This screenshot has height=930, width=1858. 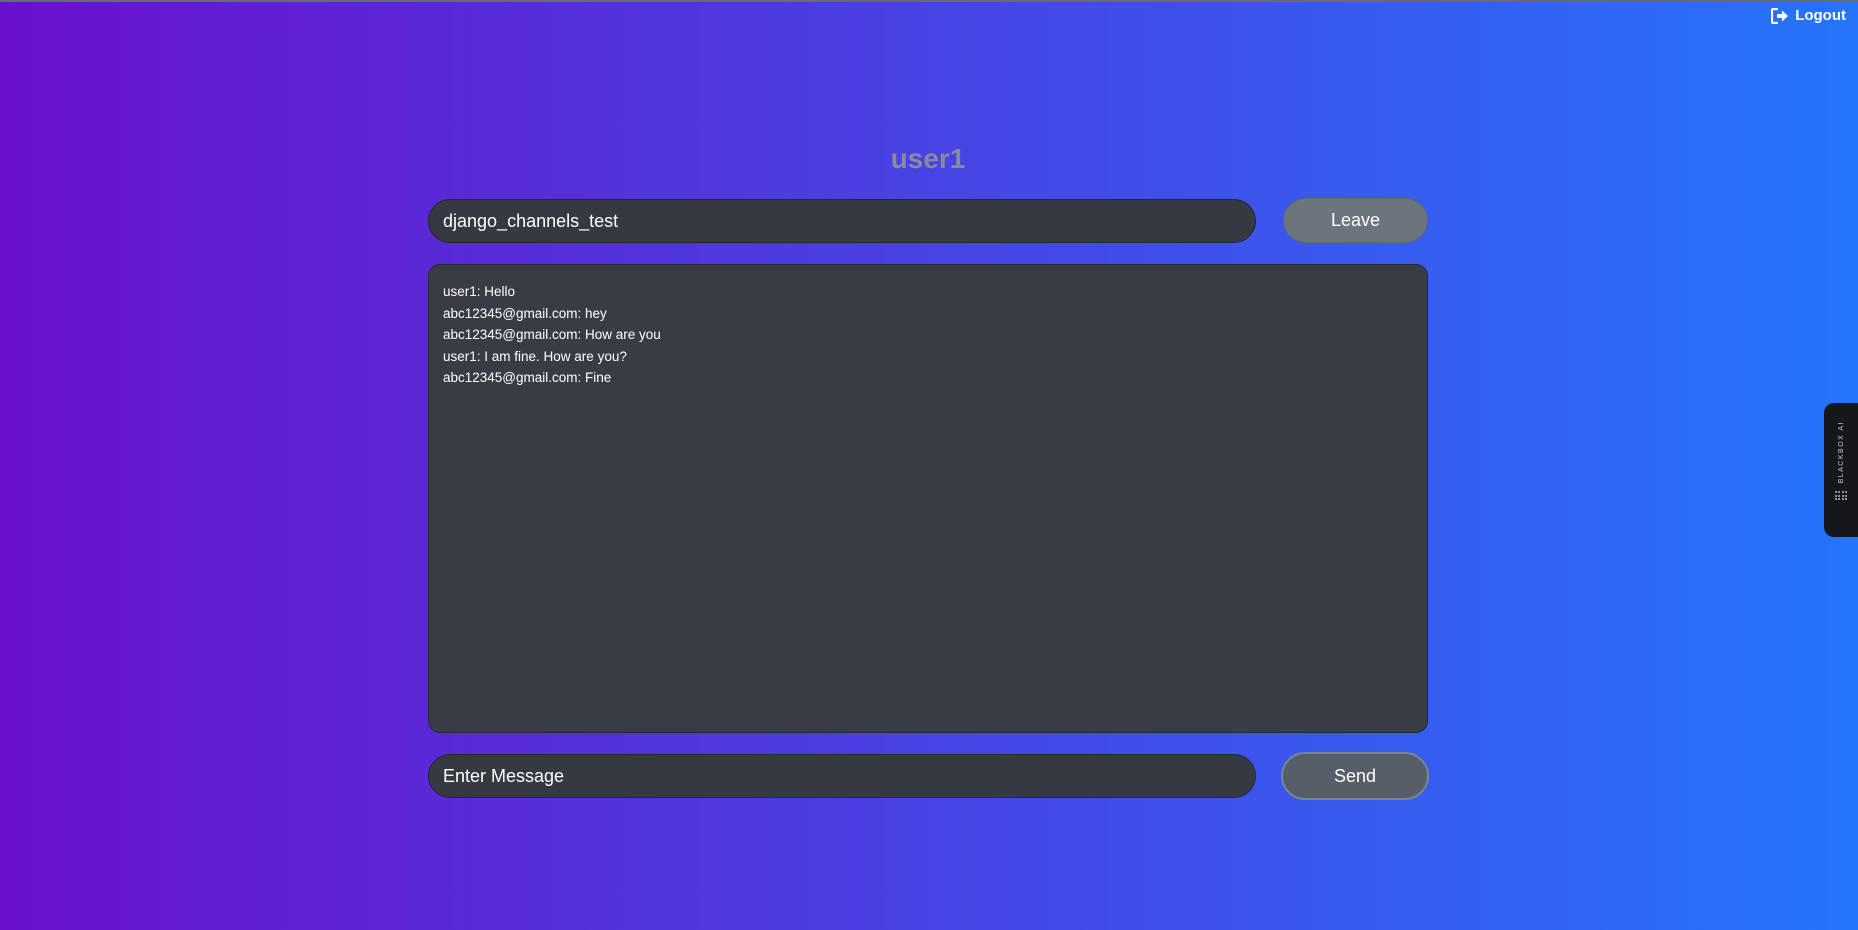 What do you see at coordinates (1355, 220) in the screenshot?
I see `leave-button: Leave` at bounding box center [1355, 220].